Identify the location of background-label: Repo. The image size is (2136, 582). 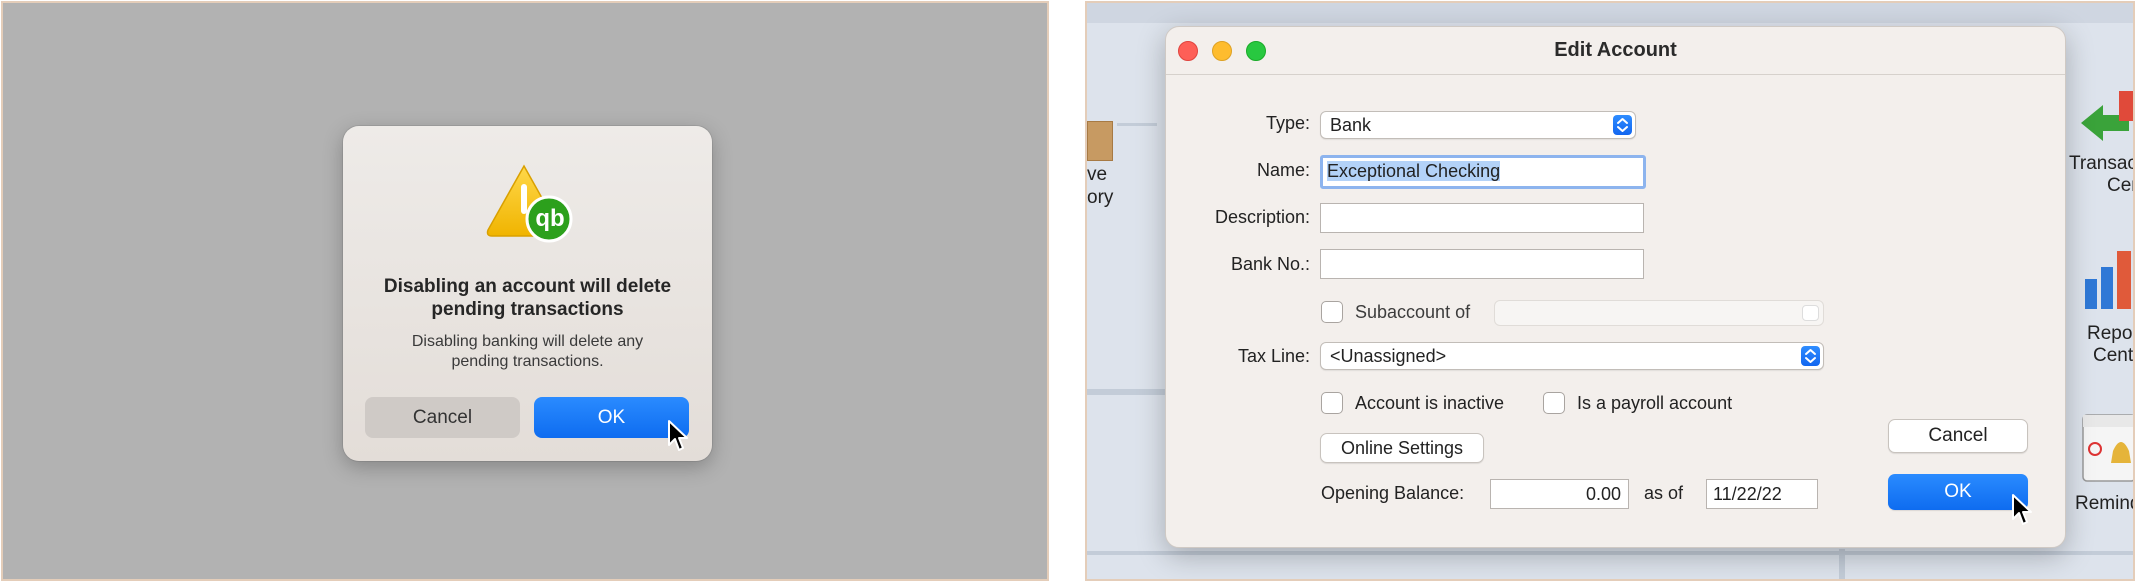
(2110, 333).